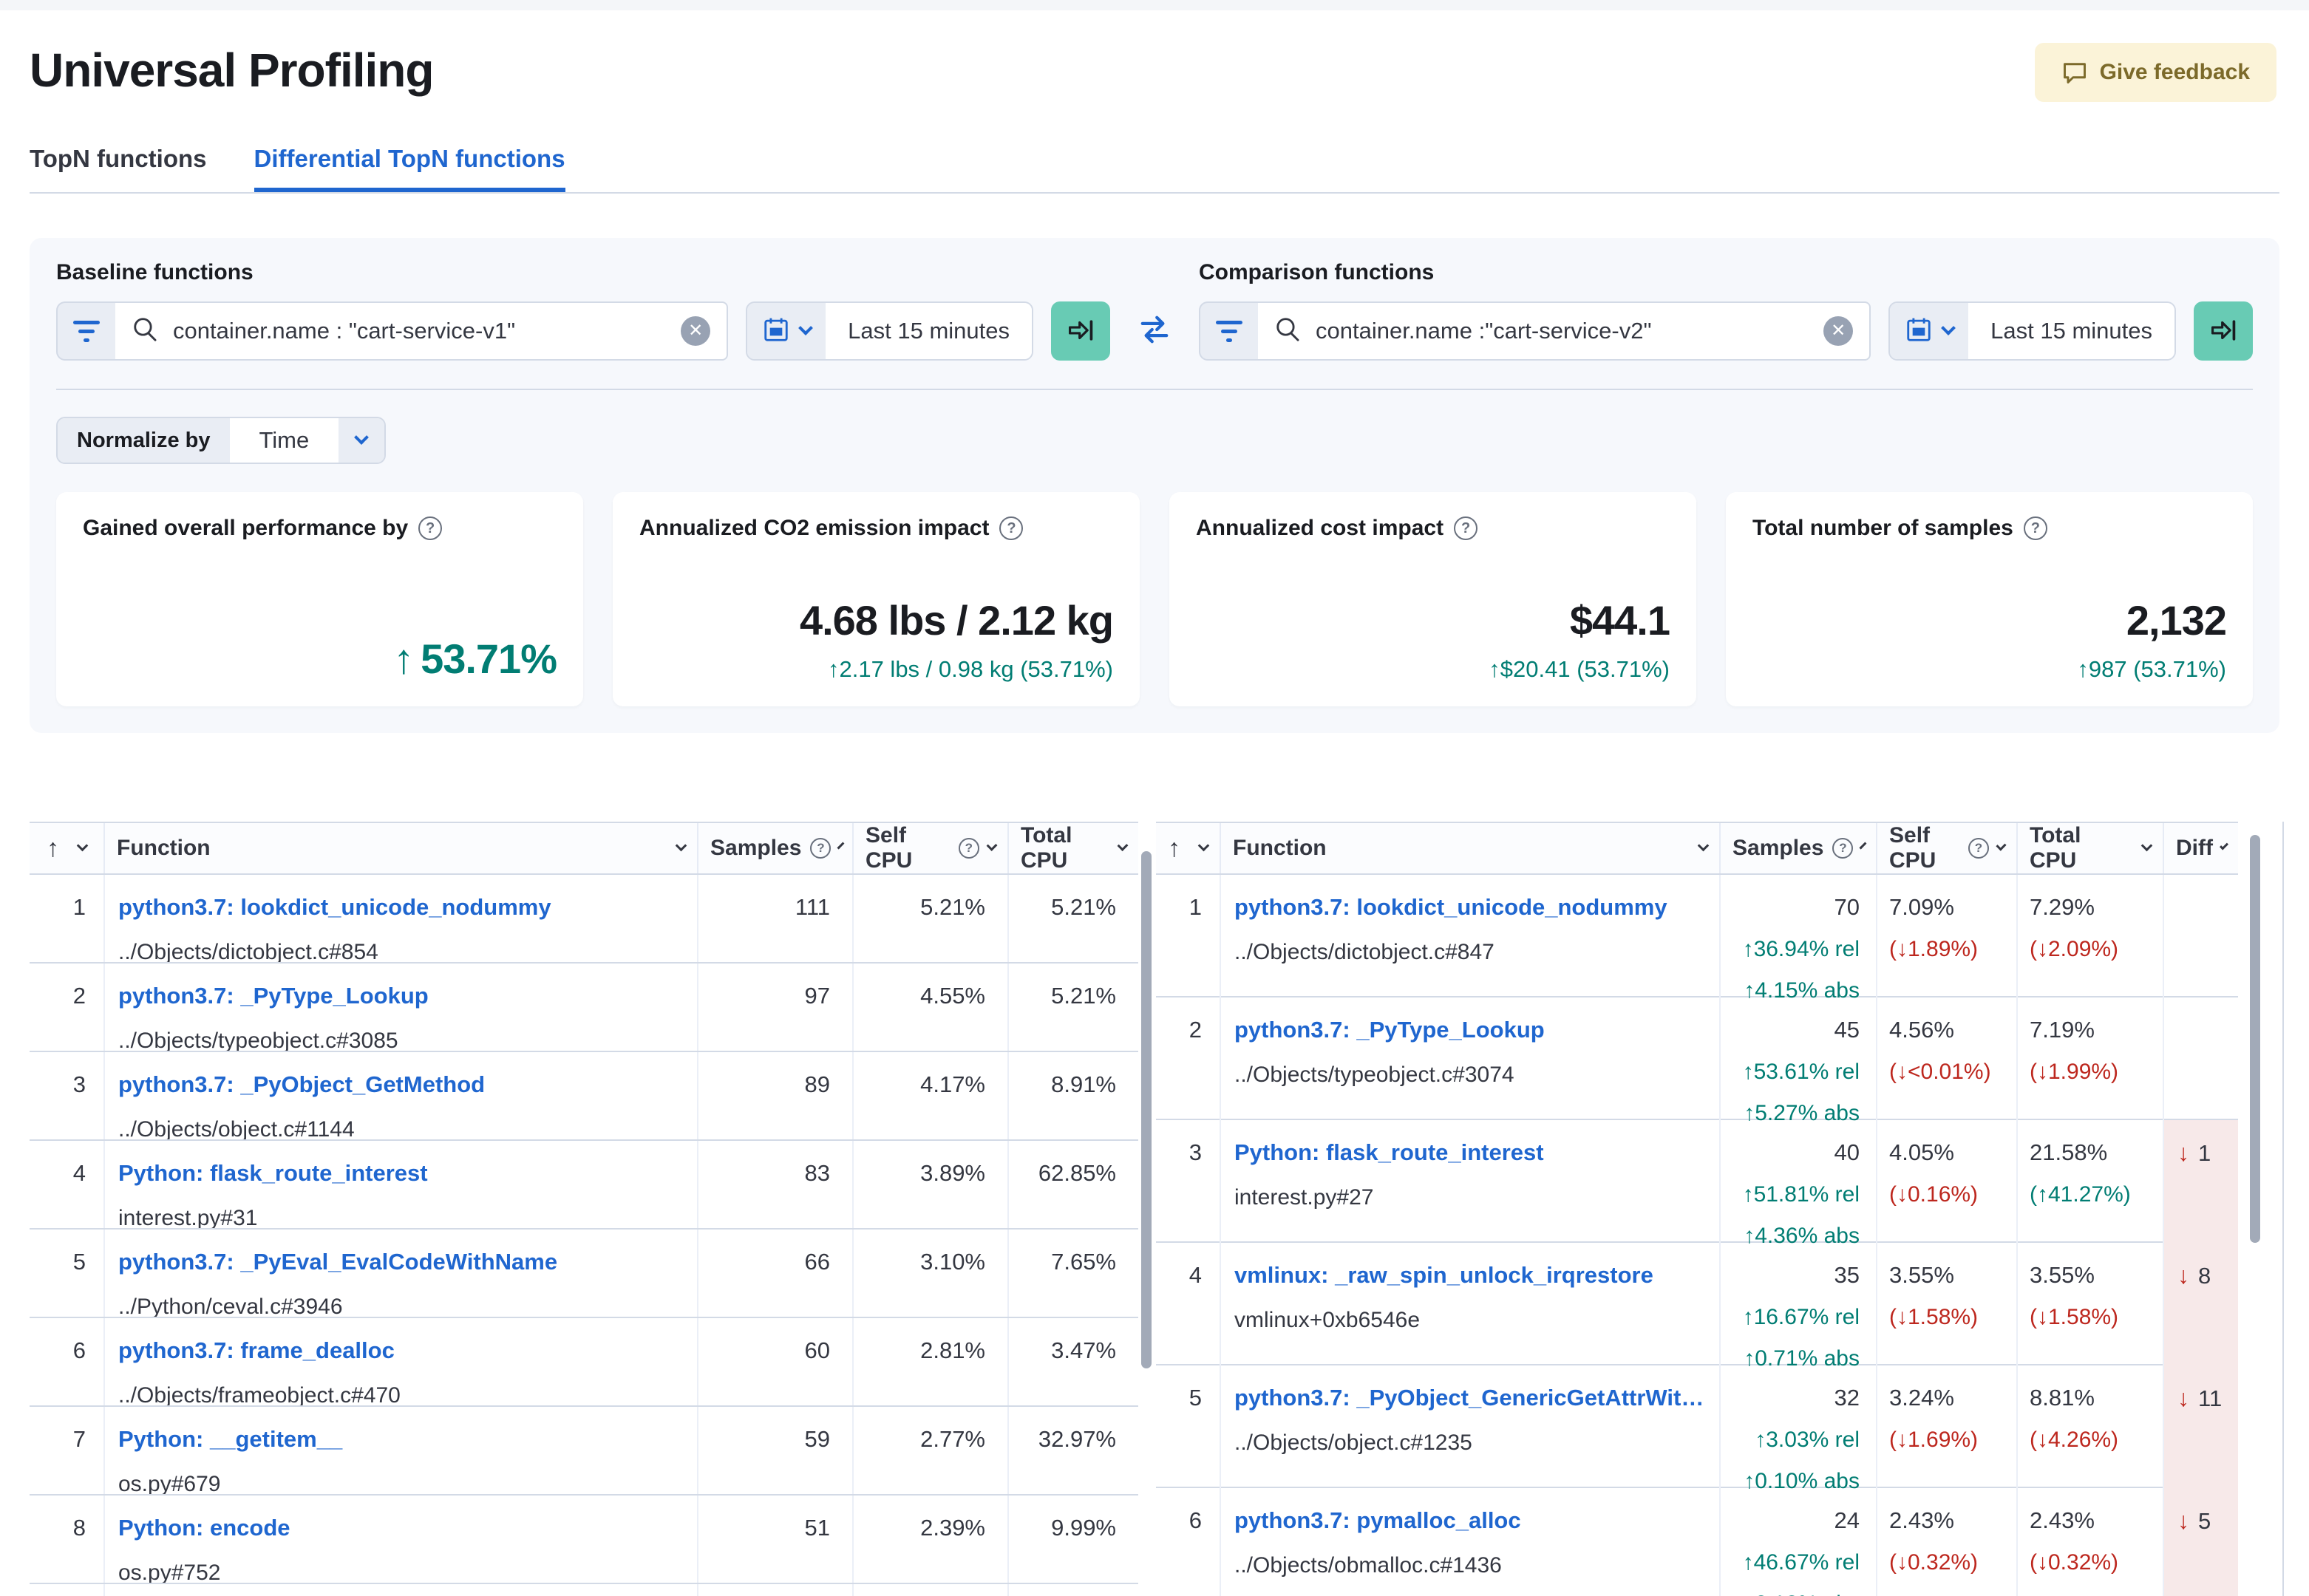 The image size is (2309, 1596). I want to click on give-feedback-button: Give feedback, so click(2155, 72).